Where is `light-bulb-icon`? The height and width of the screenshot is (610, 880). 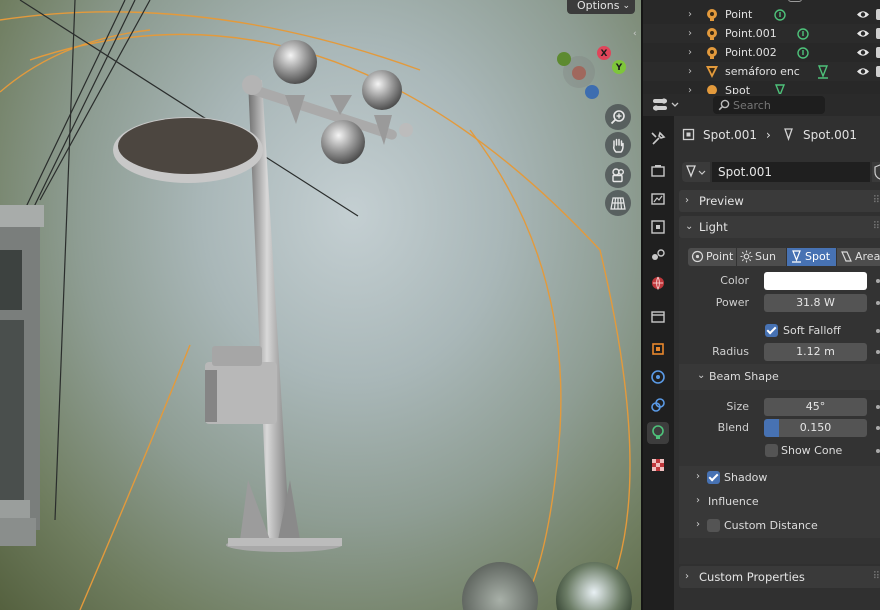 light-bulb-icon is located at coordinates (658, 432).